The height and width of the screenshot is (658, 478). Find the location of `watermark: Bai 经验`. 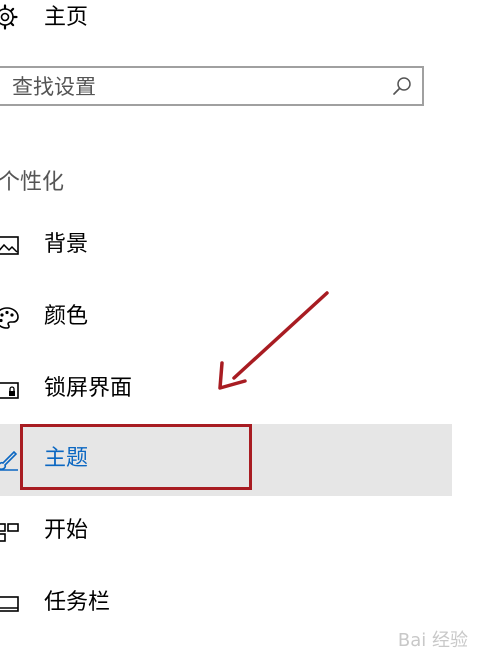

watermark: Bai 经验 is located at coordinates (432, 640).